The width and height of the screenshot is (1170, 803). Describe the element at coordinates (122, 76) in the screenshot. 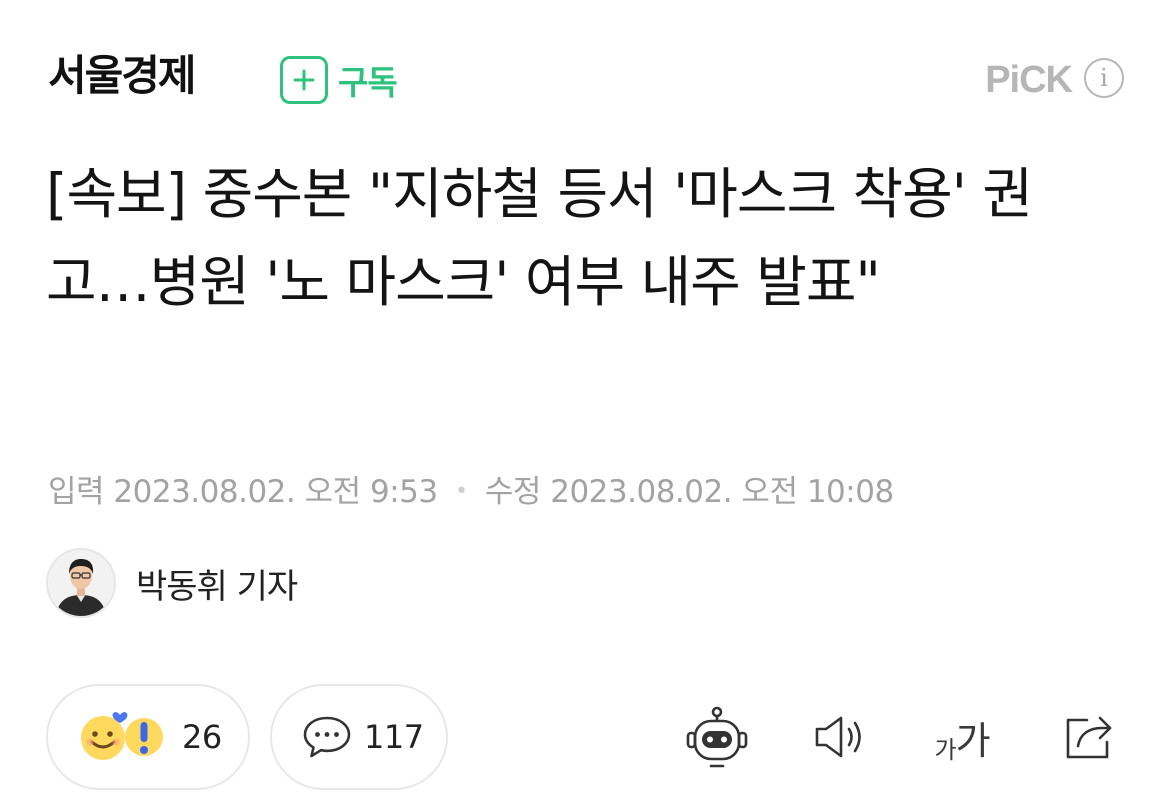

I see `press-logo: 서울경제` at that location.